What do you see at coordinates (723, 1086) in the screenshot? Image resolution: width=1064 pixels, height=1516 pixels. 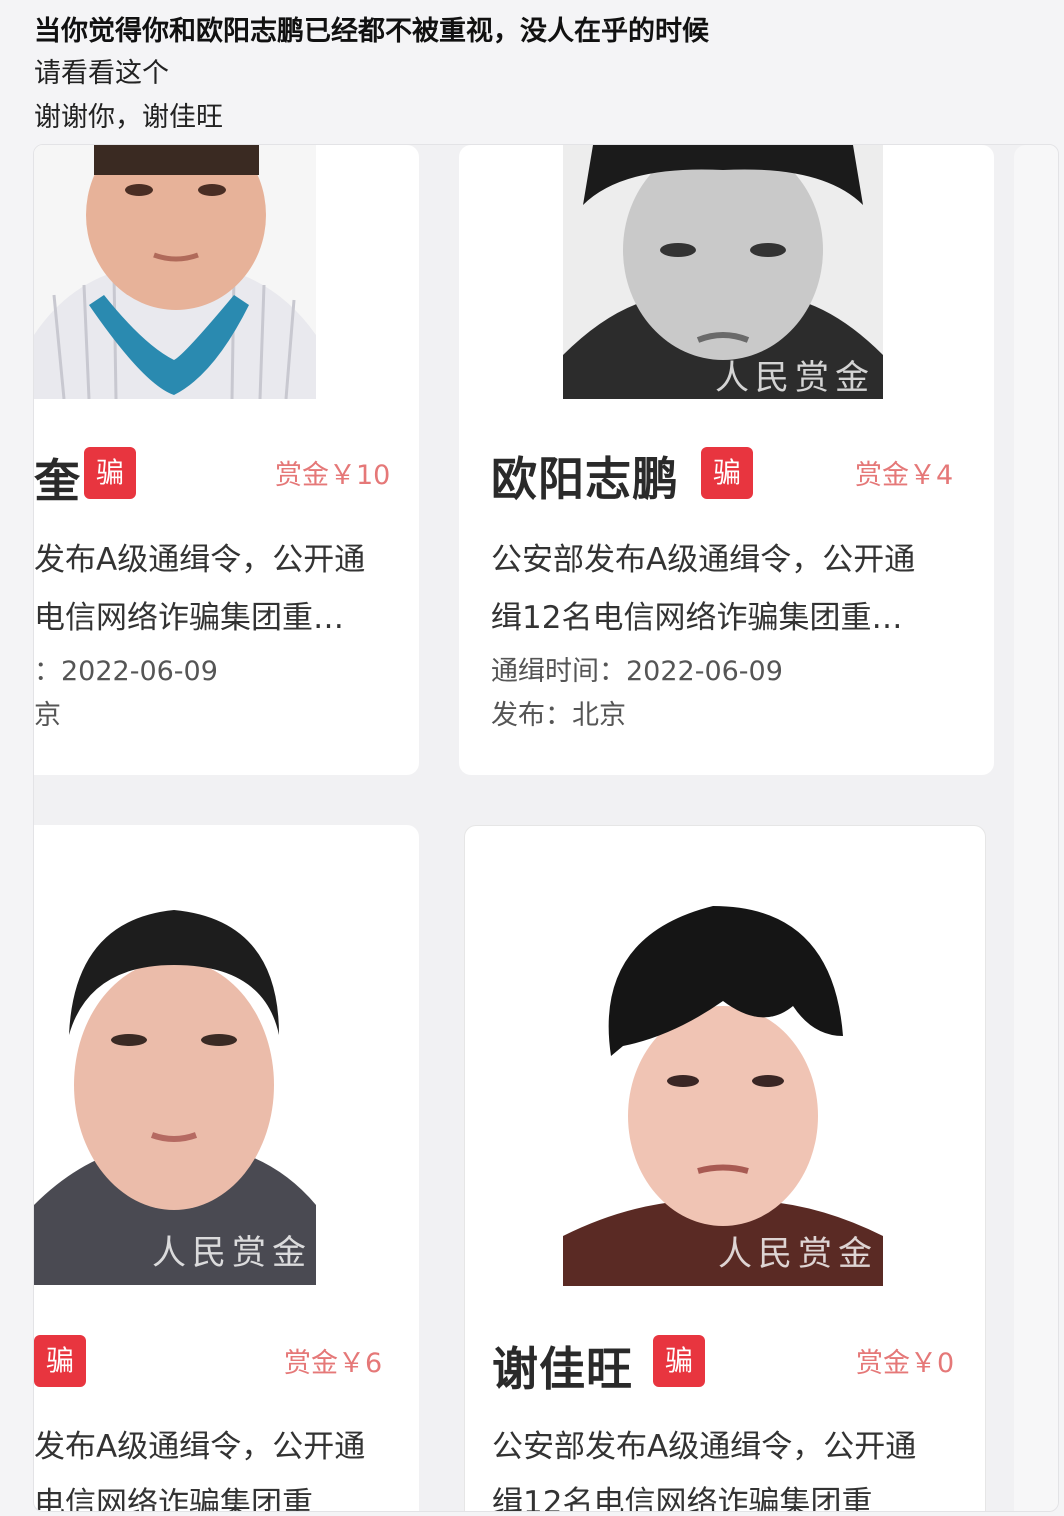 I see `suspect-photo-4: 人民赏金` at bounding box center [723, 1086].